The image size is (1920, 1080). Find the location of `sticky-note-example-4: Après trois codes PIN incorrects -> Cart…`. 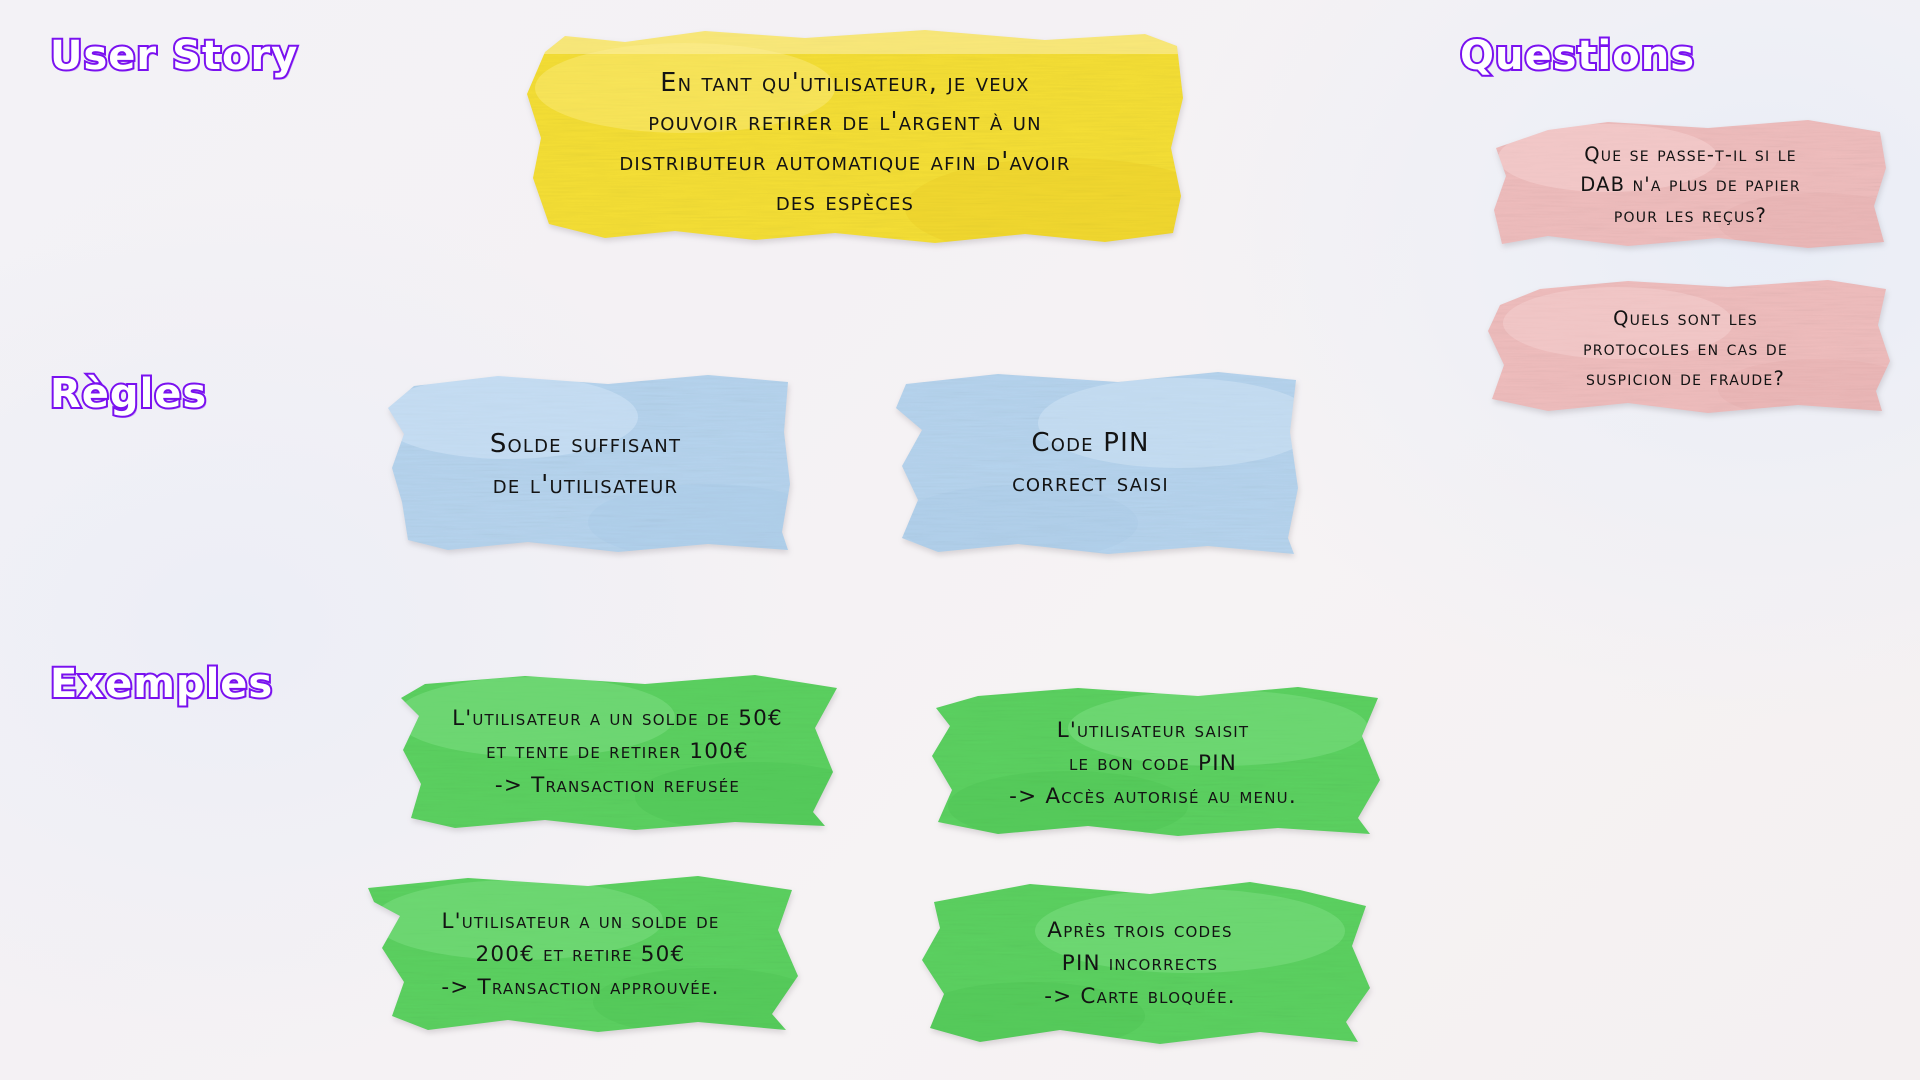

sticky-note-example-4: Après trois codes PIN incorrects -> Cart… is located at coordinates (1140, 963).